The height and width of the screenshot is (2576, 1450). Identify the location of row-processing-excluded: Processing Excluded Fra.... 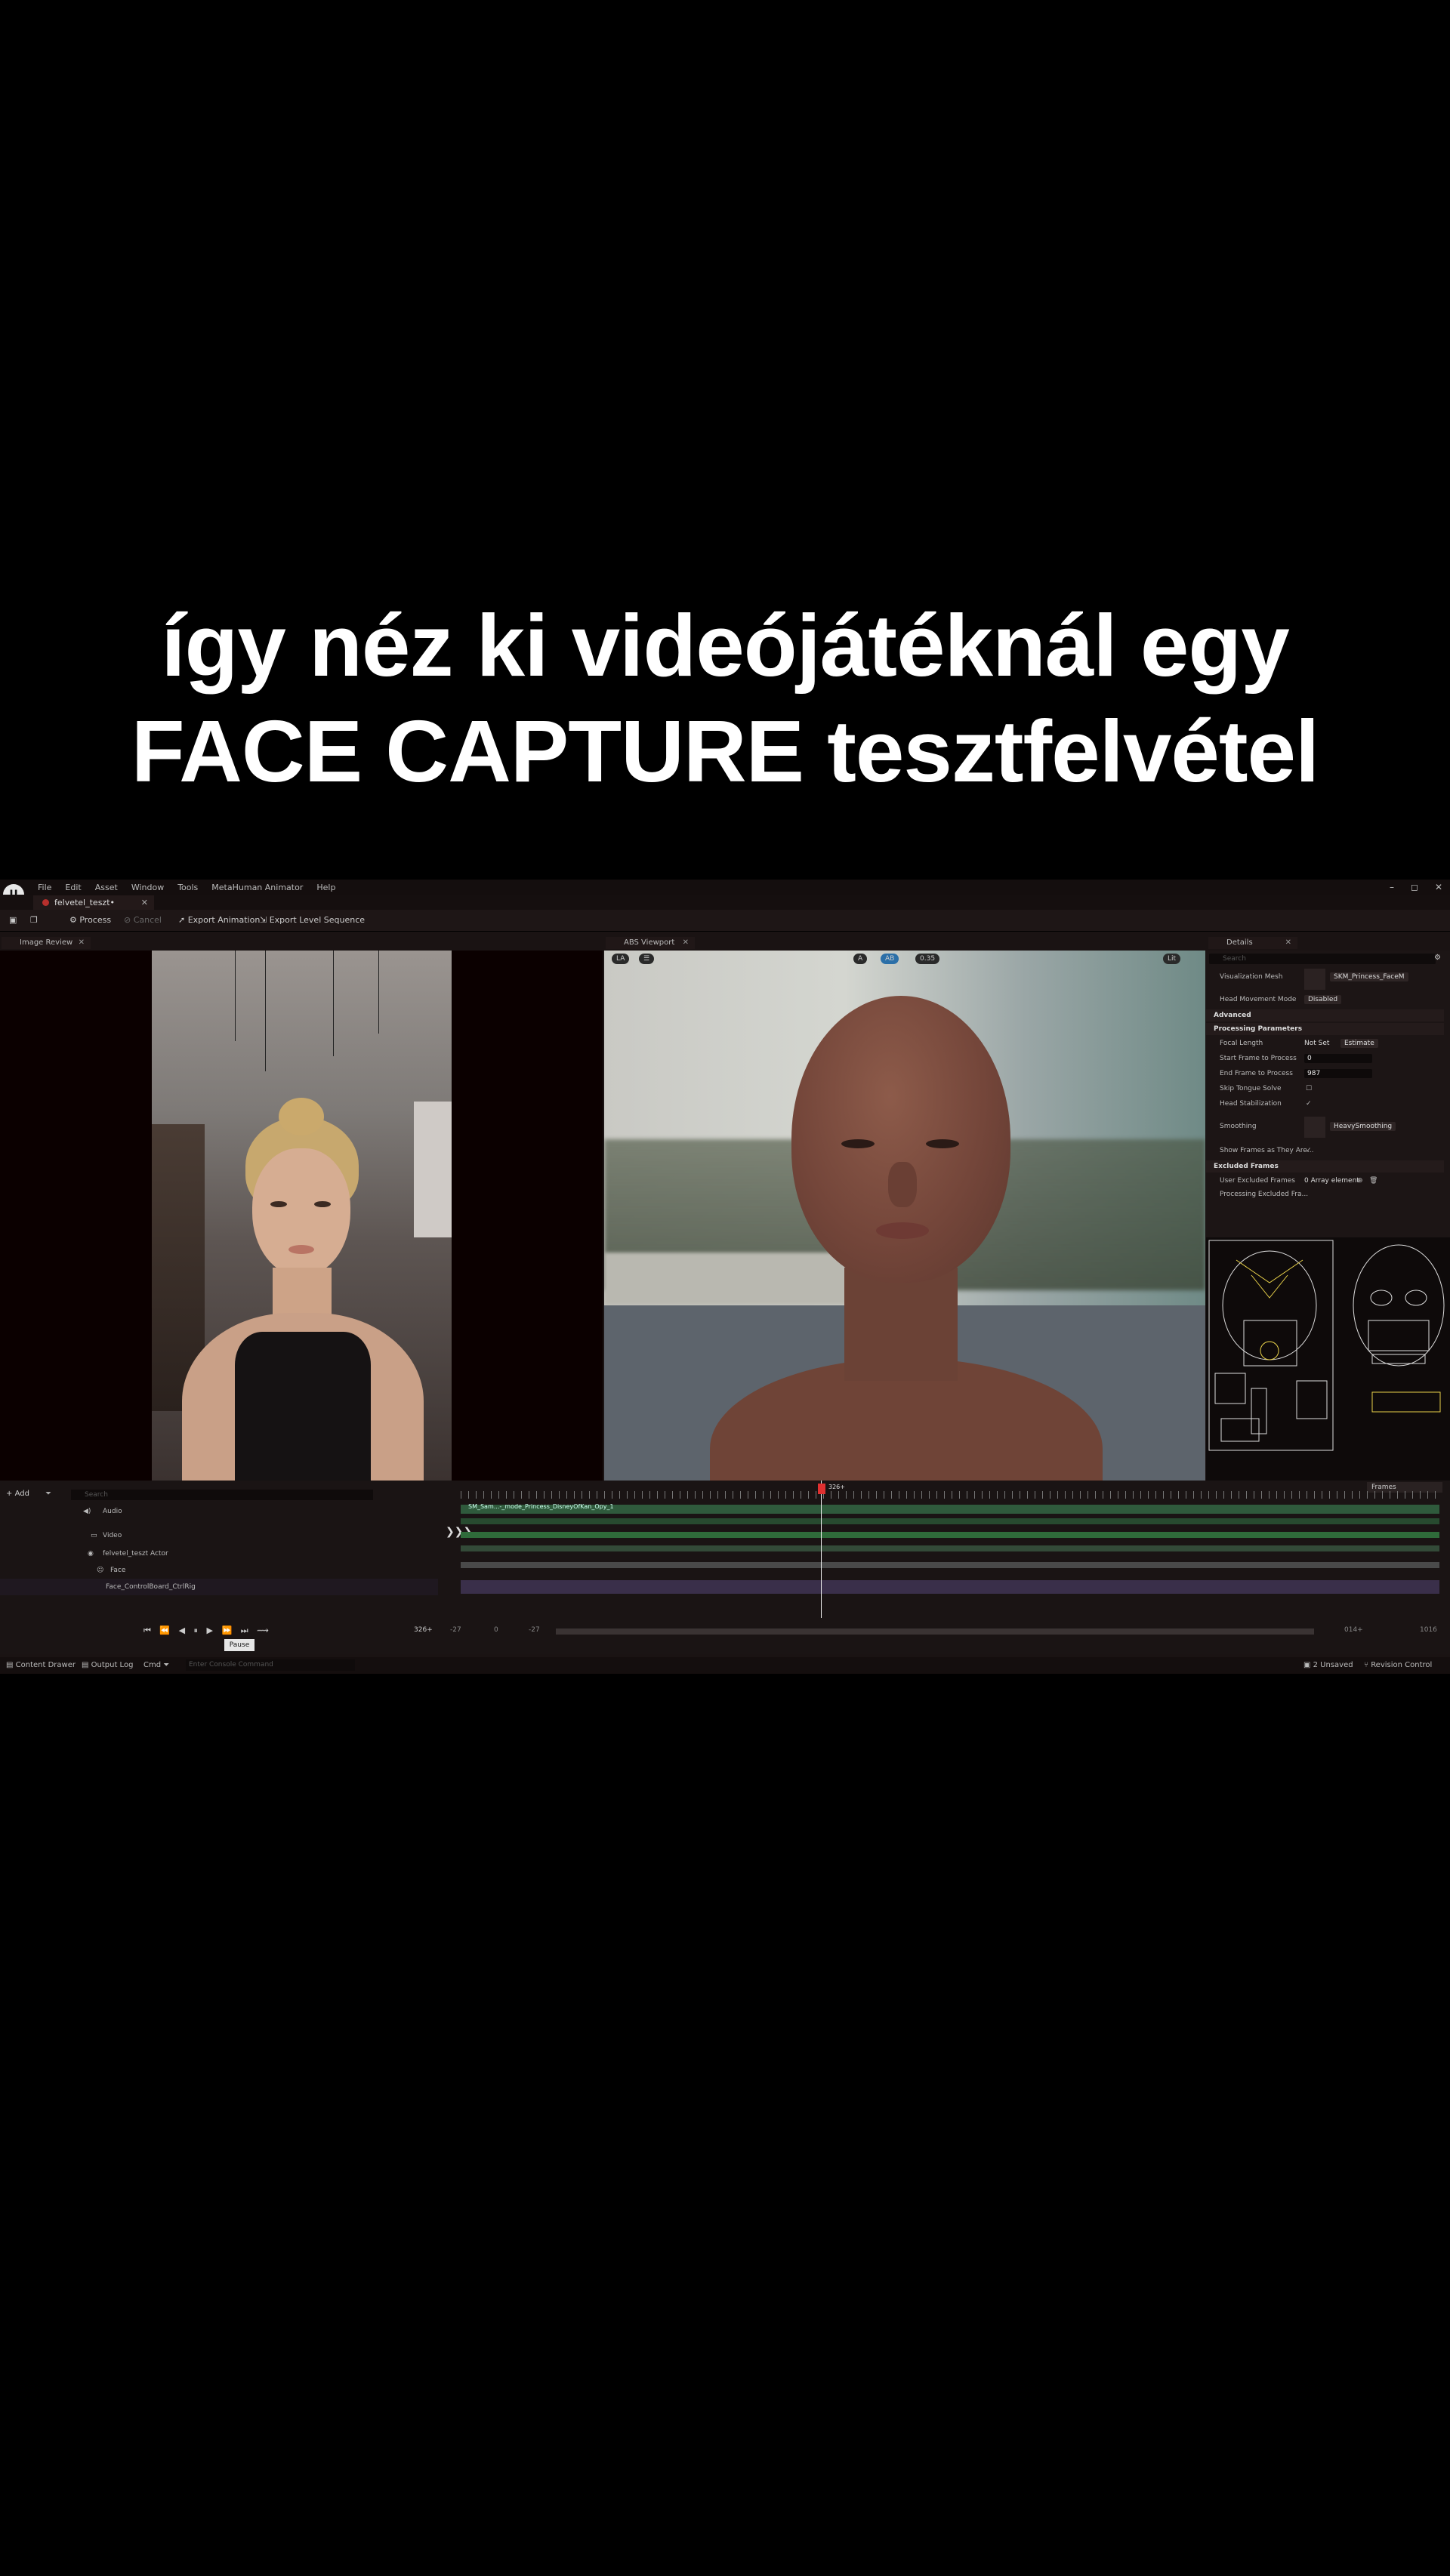
(1265, 1194).